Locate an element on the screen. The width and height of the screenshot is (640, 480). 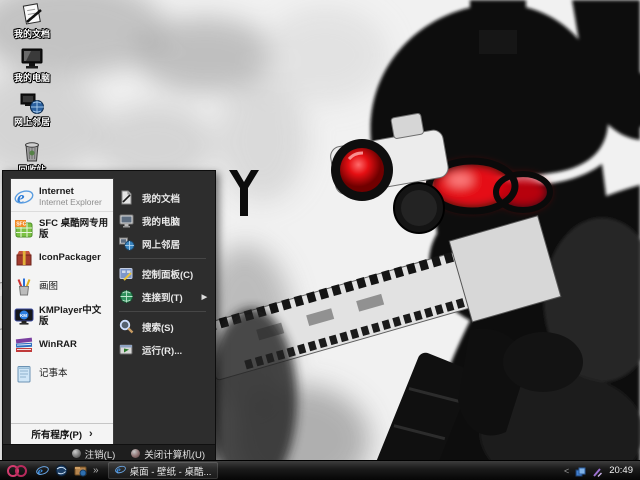
run-icon is located at coordinates (126, 349).